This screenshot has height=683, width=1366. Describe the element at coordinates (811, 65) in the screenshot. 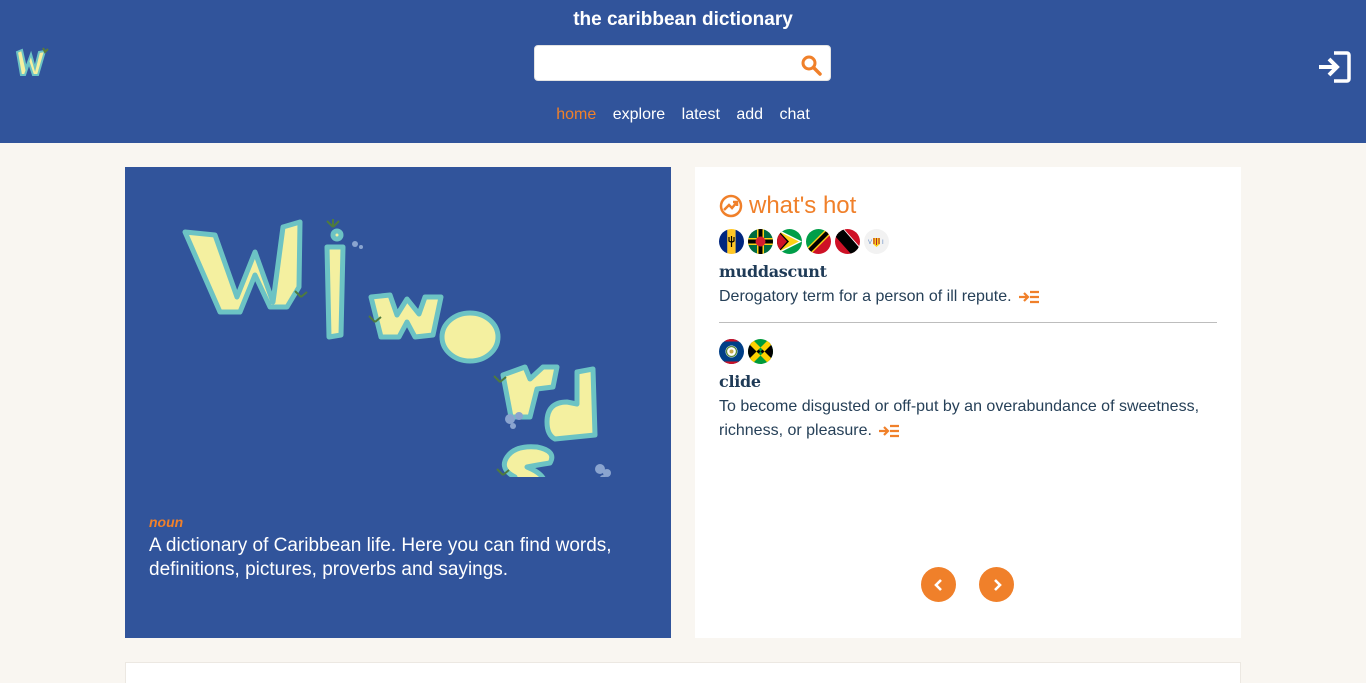

I see `search-icon` at that location.